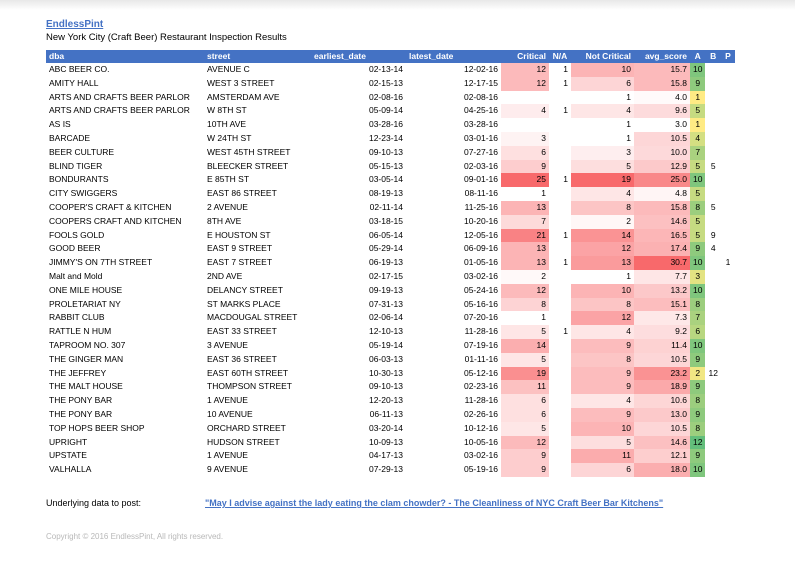 The width and height of the screenshot is (795, 561). What do you see at coordinates (240, 248) in the screenshot?
I see `cell-street: EAST 9 STREET` at bounding box center [240, 248].